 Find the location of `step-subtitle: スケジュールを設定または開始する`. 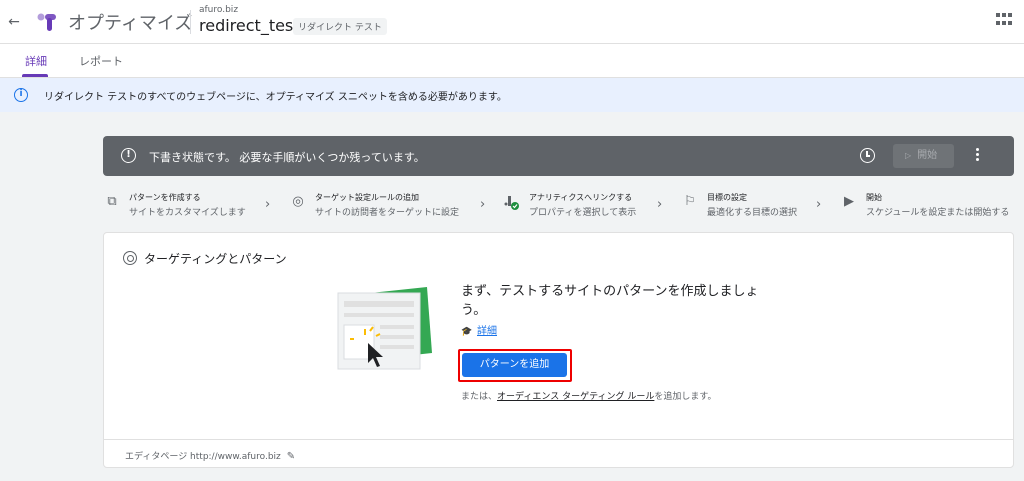

step-subtitle: スケジュールを設定または開始する is located at coordinates (938, 213).